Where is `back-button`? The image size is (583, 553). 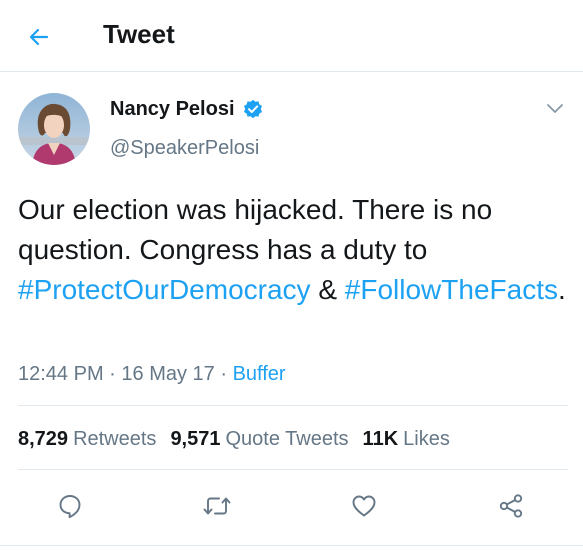 back-button is located at coordinates (39, 37).